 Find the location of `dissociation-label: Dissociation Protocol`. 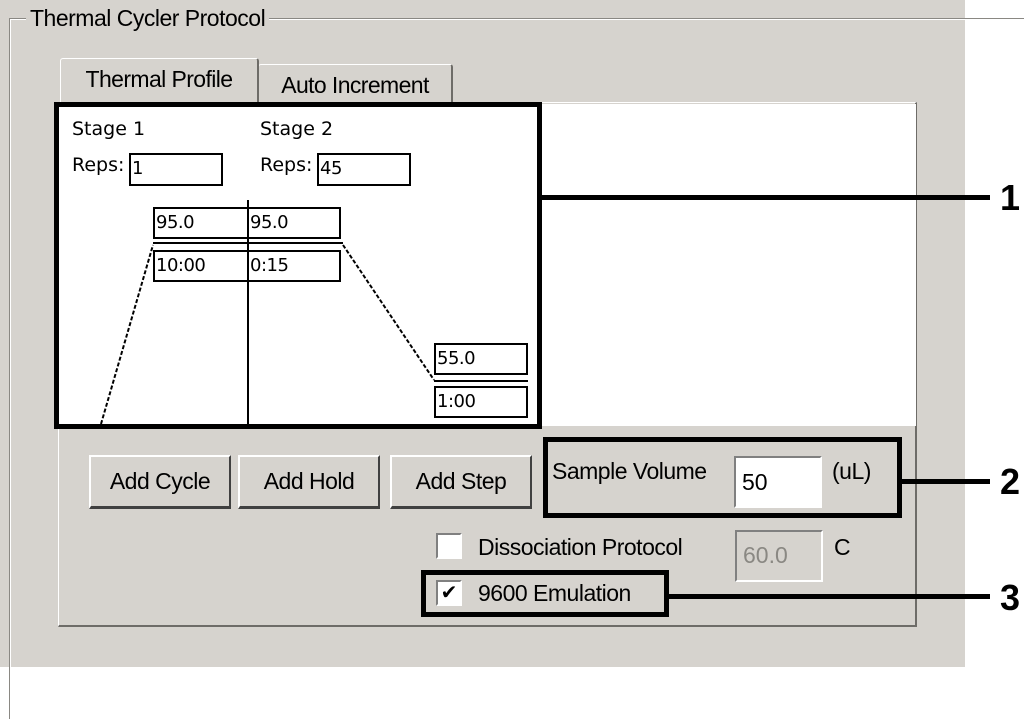

dissociation-label: Dissociation Protocol is located at coordinates (580, 547).